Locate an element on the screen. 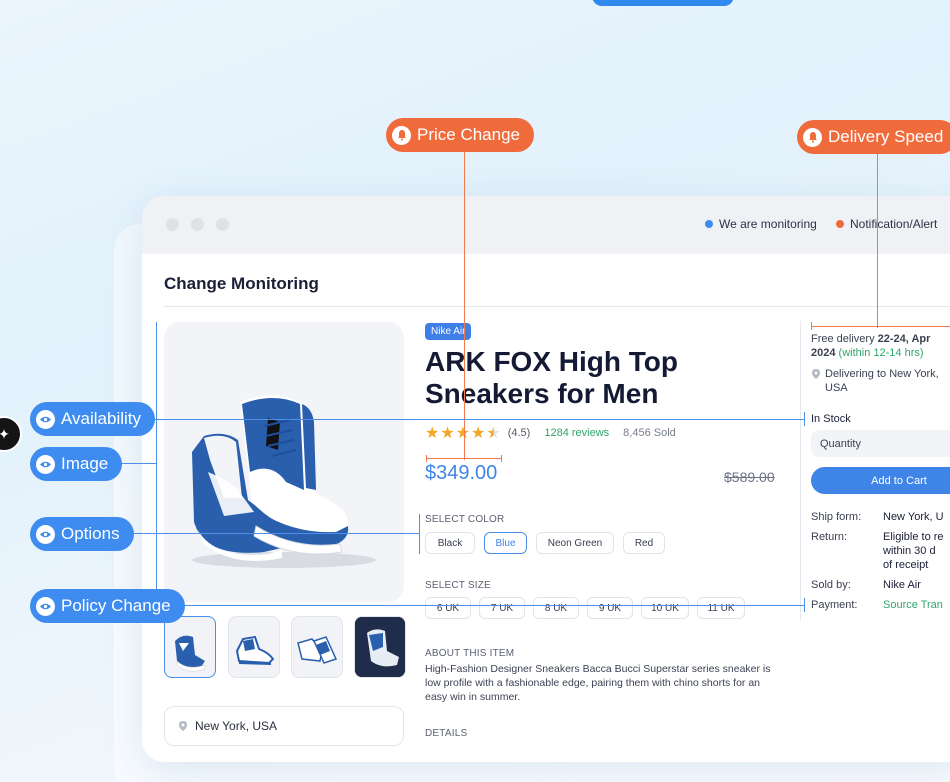  options-connector-line is located at coordinates (274, 533).